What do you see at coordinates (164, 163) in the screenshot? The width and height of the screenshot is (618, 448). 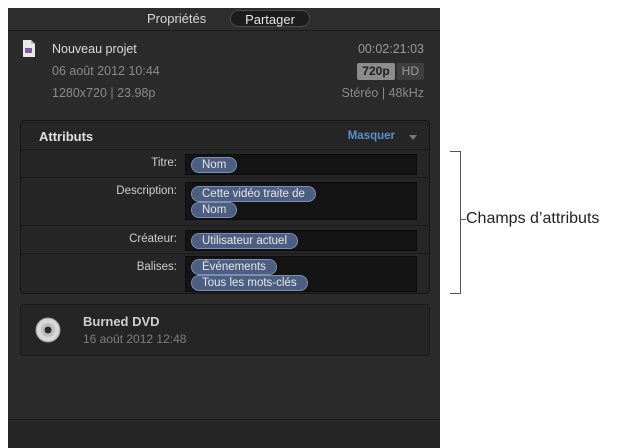 I see `attribute-label: Titre:` at bounding box center [164, 163].